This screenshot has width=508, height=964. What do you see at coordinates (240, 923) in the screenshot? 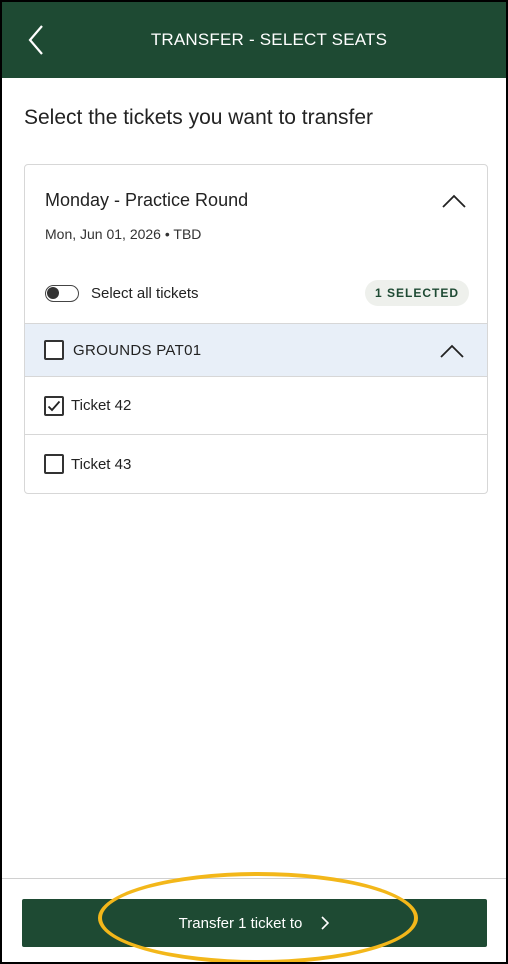
I see `transfer-button-label: Transfer 1 ticket to` at bounding box center [240, 923].